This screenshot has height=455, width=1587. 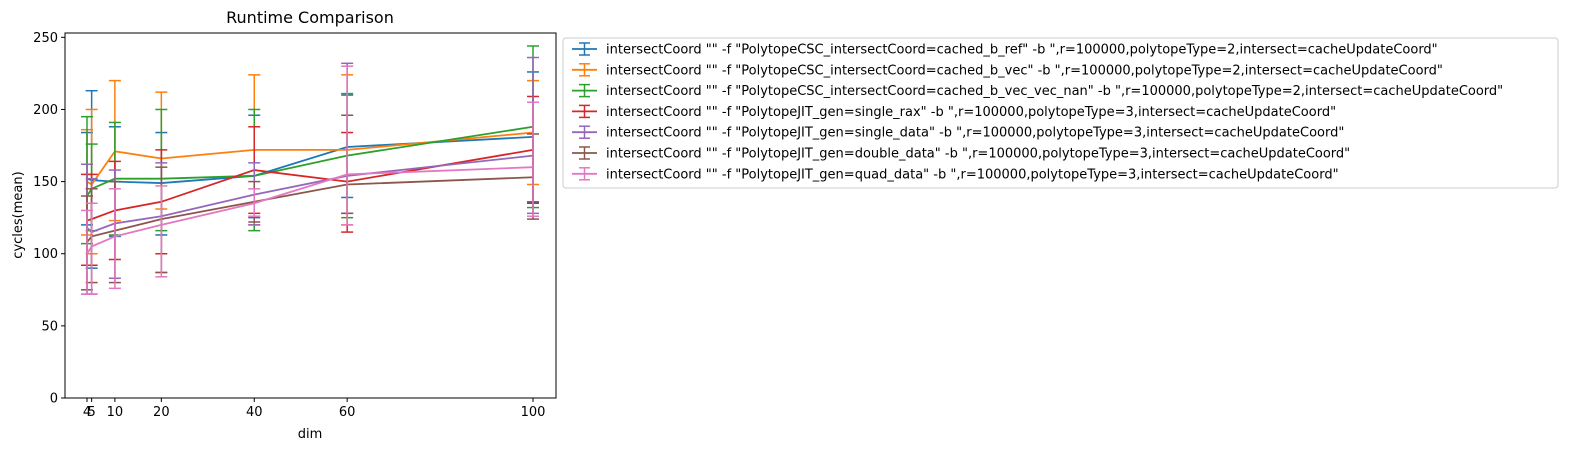 What do you see at coordinates (254, 412) in the screenshot?
I see `x-tick-label: 40` at bounding box center [254, 412].